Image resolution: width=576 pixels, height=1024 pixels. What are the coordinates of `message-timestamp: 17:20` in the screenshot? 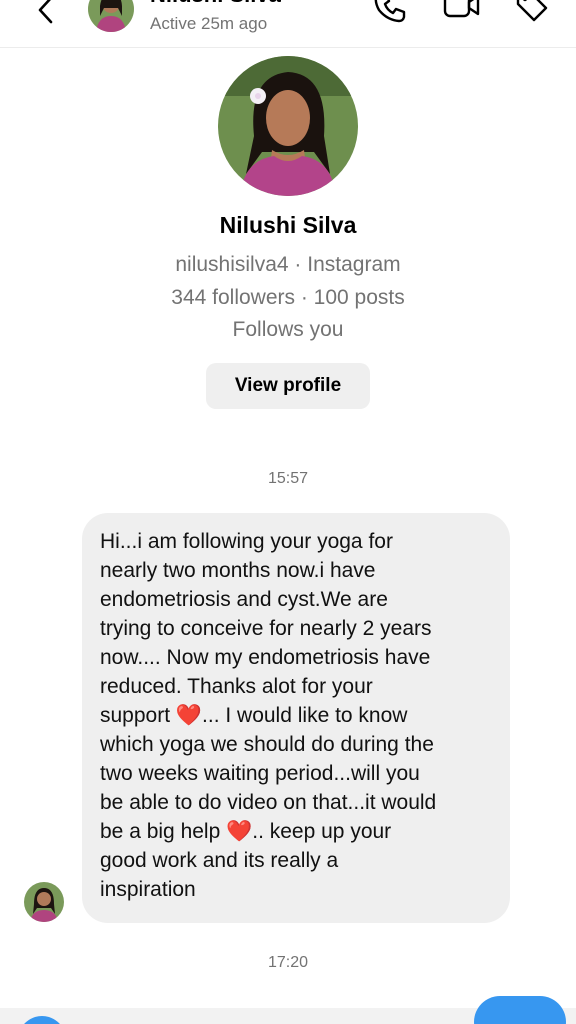 It's located at (288, 962).